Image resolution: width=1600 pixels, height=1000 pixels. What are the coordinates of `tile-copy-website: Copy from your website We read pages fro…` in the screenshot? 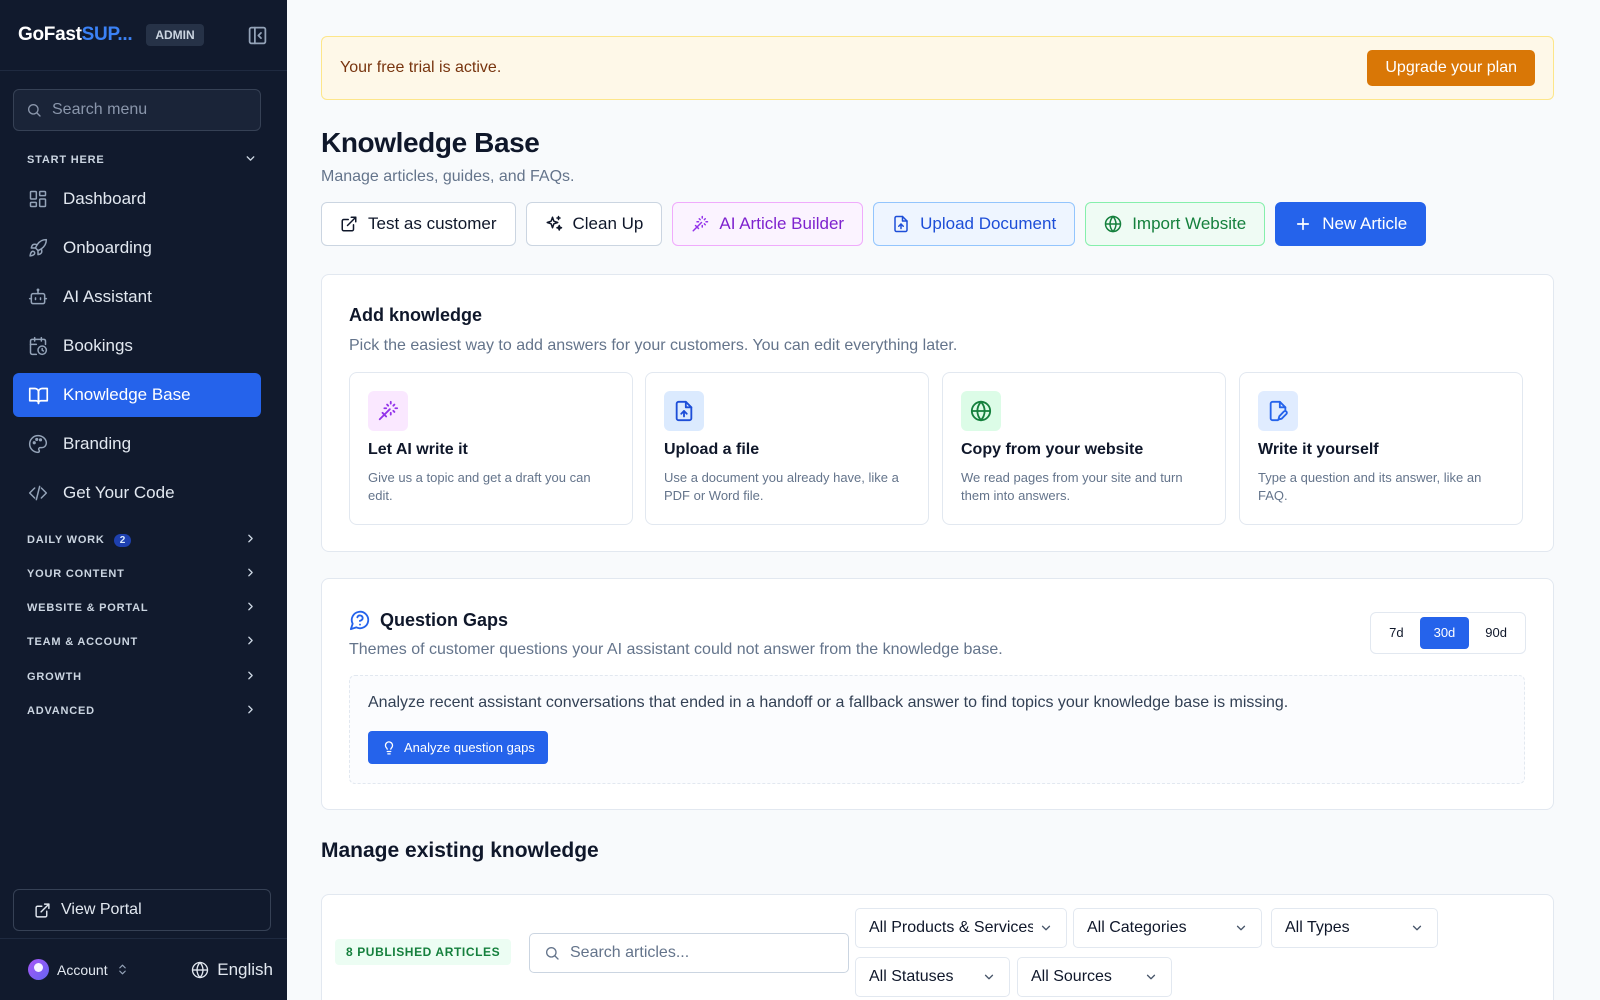 It's located at (1084, 448).